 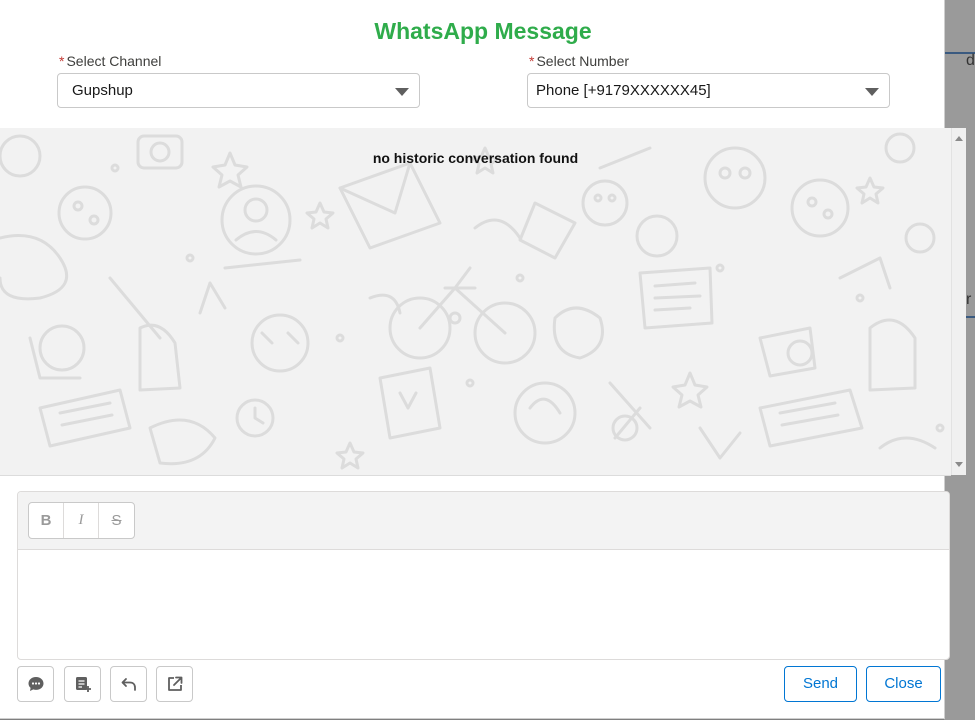 What do you see at coordinates (969, 299) in the screenshot?
I see `background-text-fragment: r` at bounding box center [969, 299].